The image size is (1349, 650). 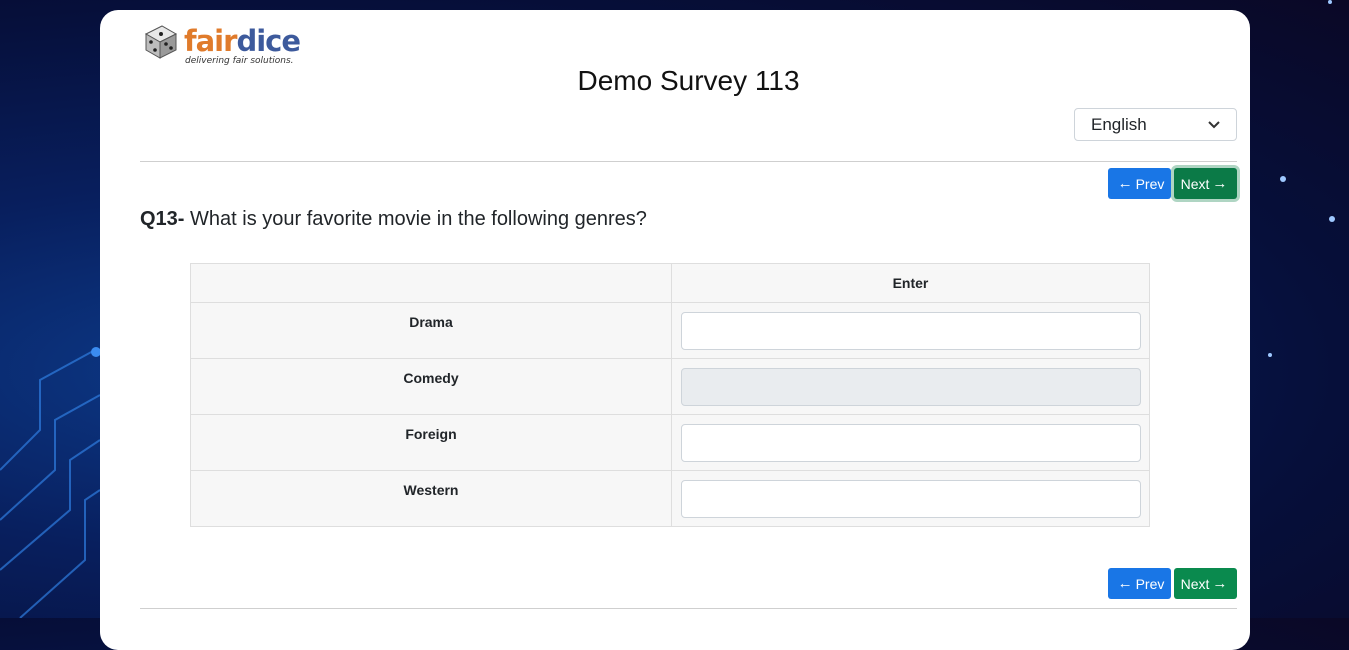 What do you see at coordinates (910, 283) in the screenshot?
I see `grid-column-header: Enter` at bounding box center [910, 283].